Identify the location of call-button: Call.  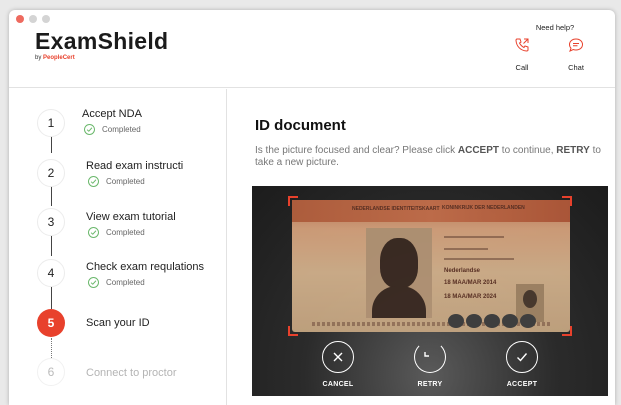
(522, 54).